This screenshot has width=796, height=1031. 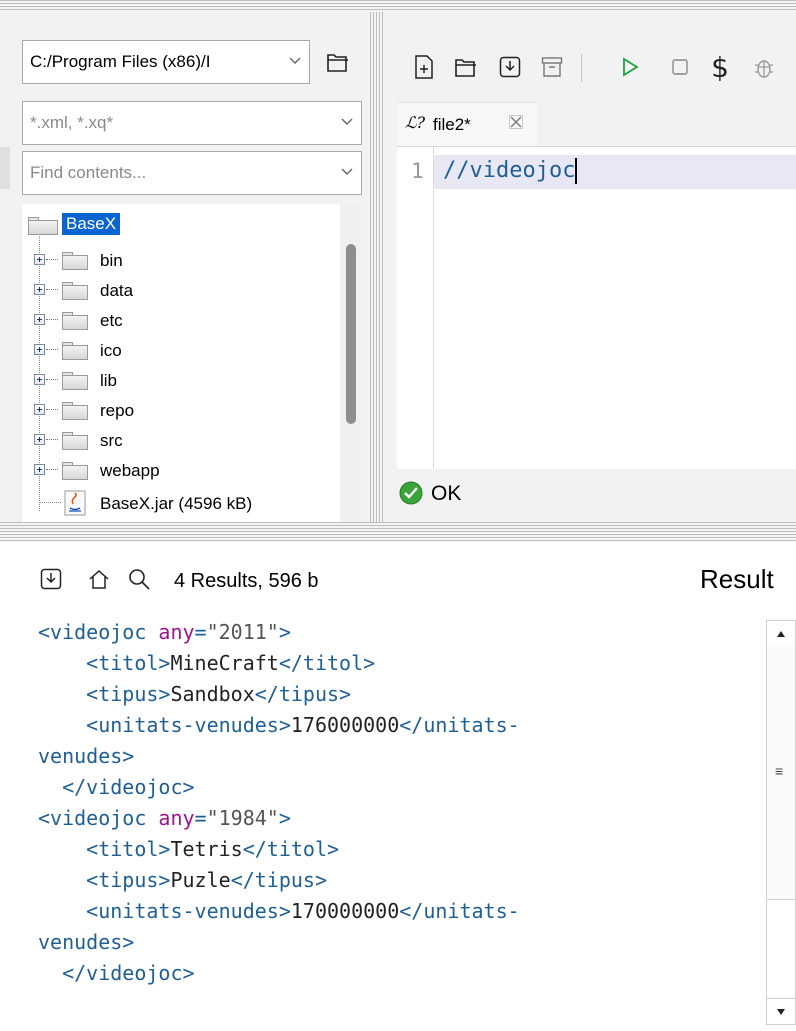 What do you see at coordinates (176, 503) in the screenshot?
I see `tree-item-label: BaseX.jar (4596 kB)` at bounding box center [176, 503].